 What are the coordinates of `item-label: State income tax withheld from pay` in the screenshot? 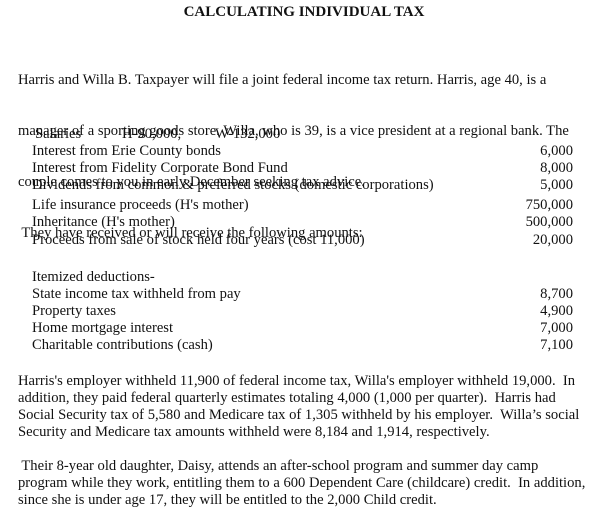 It's located at (136, 294).